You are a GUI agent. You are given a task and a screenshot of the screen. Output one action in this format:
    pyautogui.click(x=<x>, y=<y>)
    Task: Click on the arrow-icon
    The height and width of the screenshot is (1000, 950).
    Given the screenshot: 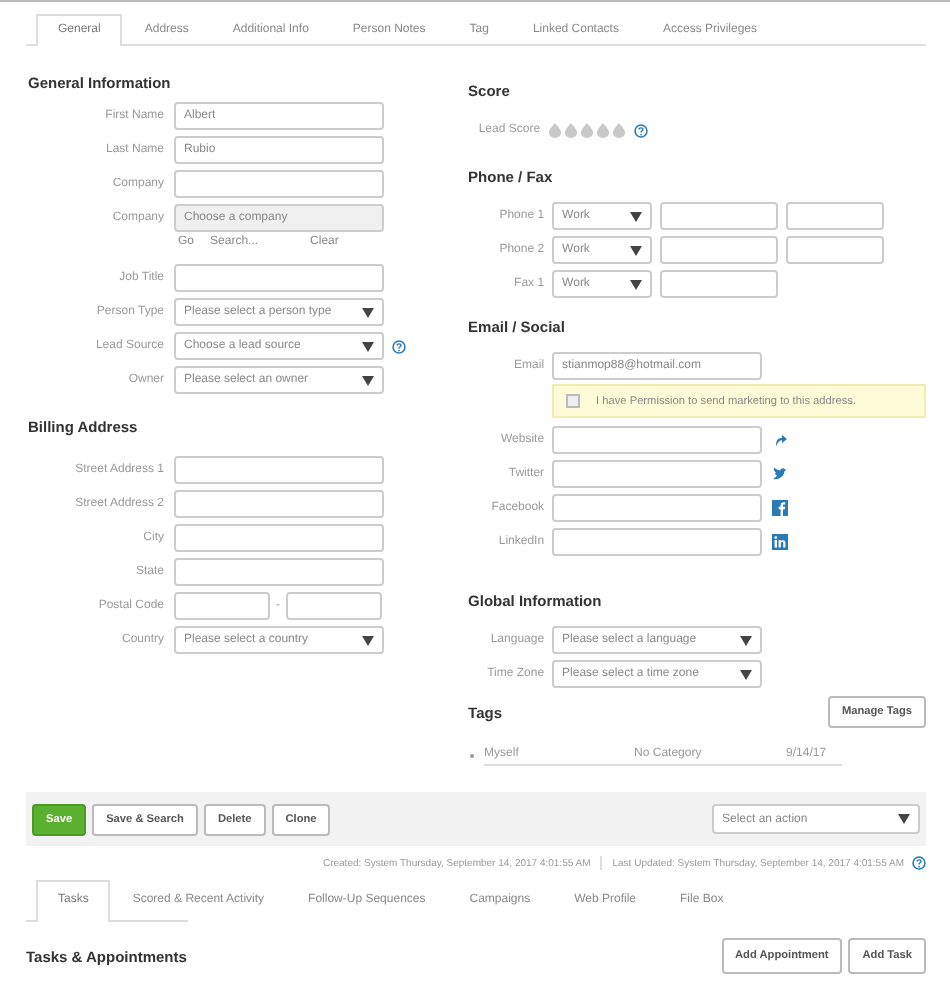 What is the action you would take?
    pyautogui.click(x=780, y=440)
    